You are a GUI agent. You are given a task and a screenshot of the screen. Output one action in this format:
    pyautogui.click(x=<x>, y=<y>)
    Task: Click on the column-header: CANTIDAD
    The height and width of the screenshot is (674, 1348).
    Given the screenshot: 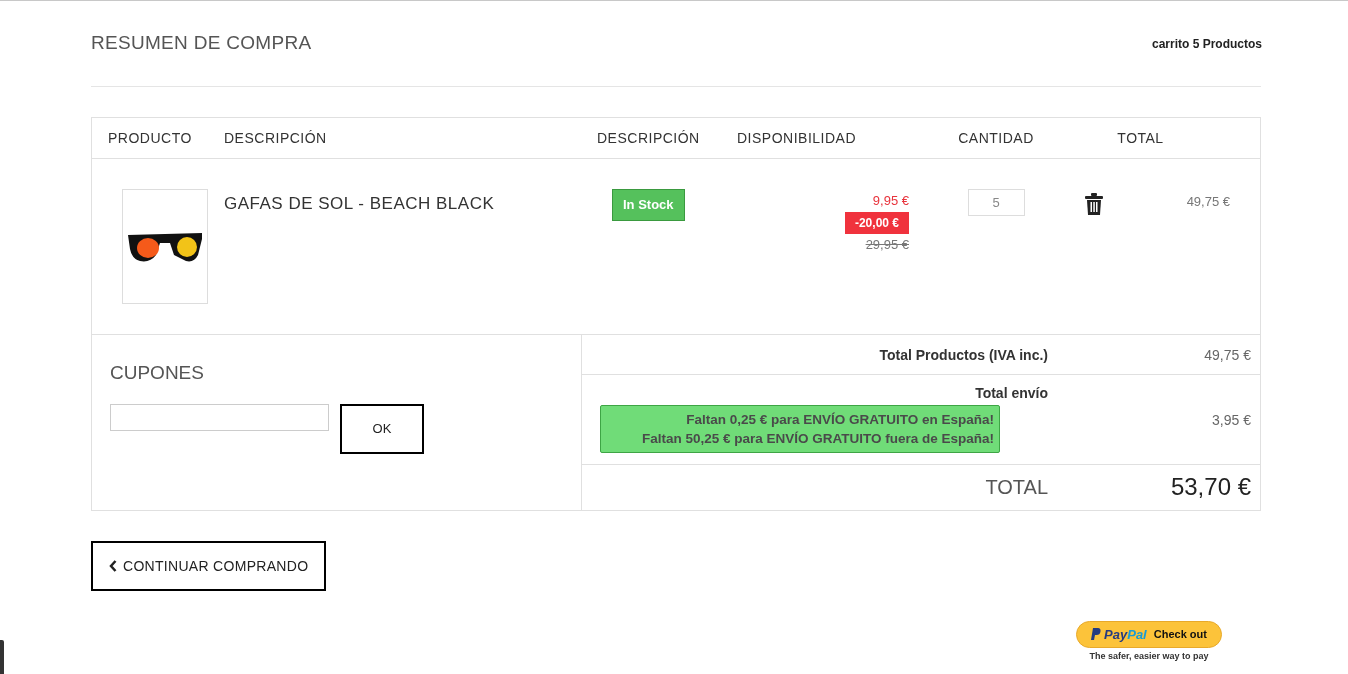 What is the action you would take?
    pyautogui.click(x=996, y=138)
    